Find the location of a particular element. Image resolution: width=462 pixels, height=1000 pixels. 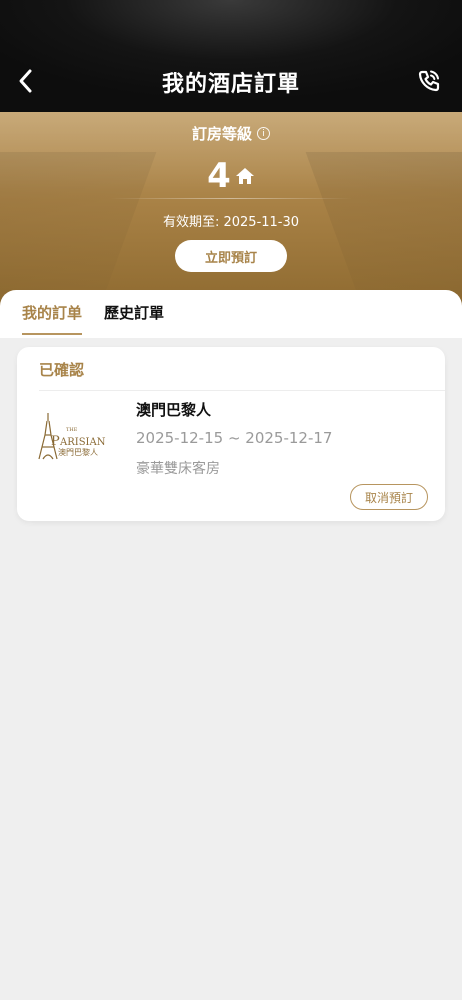

cancel-booking-button: 取消預訂 is located at coordinates (389, 497).